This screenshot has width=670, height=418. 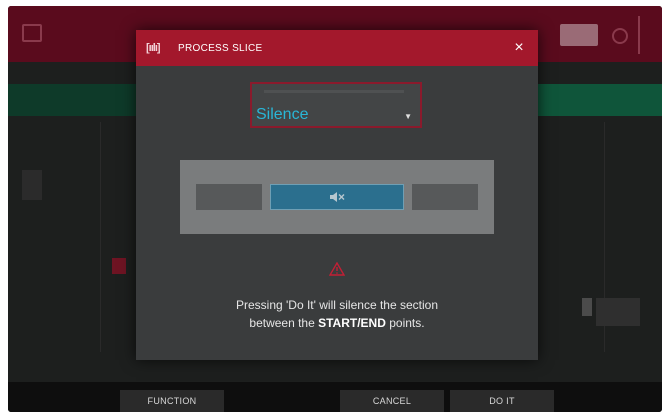 I want to click on cancel-button: CANCEL, so click(x=392, y=401).